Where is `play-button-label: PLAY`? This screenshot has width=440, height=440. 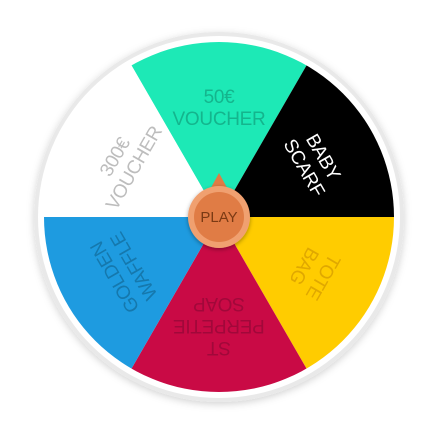
play-button-label: PLAY is located at coordinates (218, 217).